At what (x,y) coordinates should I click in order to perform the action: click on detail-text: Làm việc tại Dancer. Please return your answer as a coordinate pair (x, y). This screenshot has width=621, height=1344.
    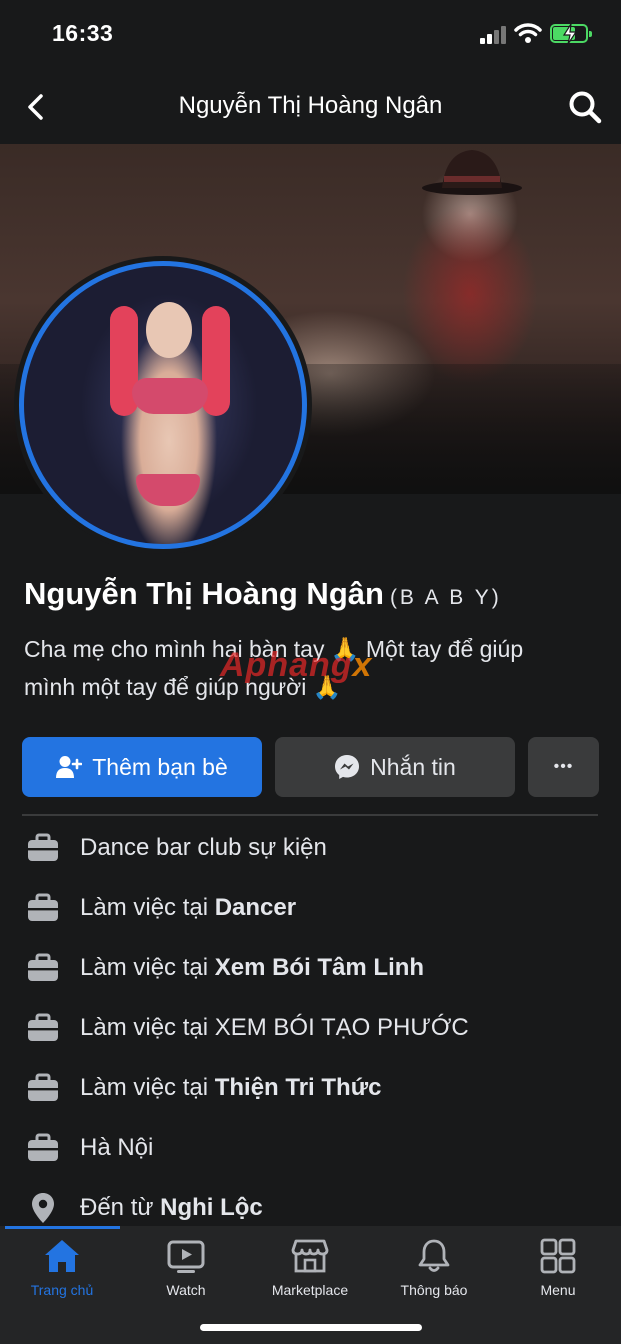
    Looking at the image, I should click on (188, 908).